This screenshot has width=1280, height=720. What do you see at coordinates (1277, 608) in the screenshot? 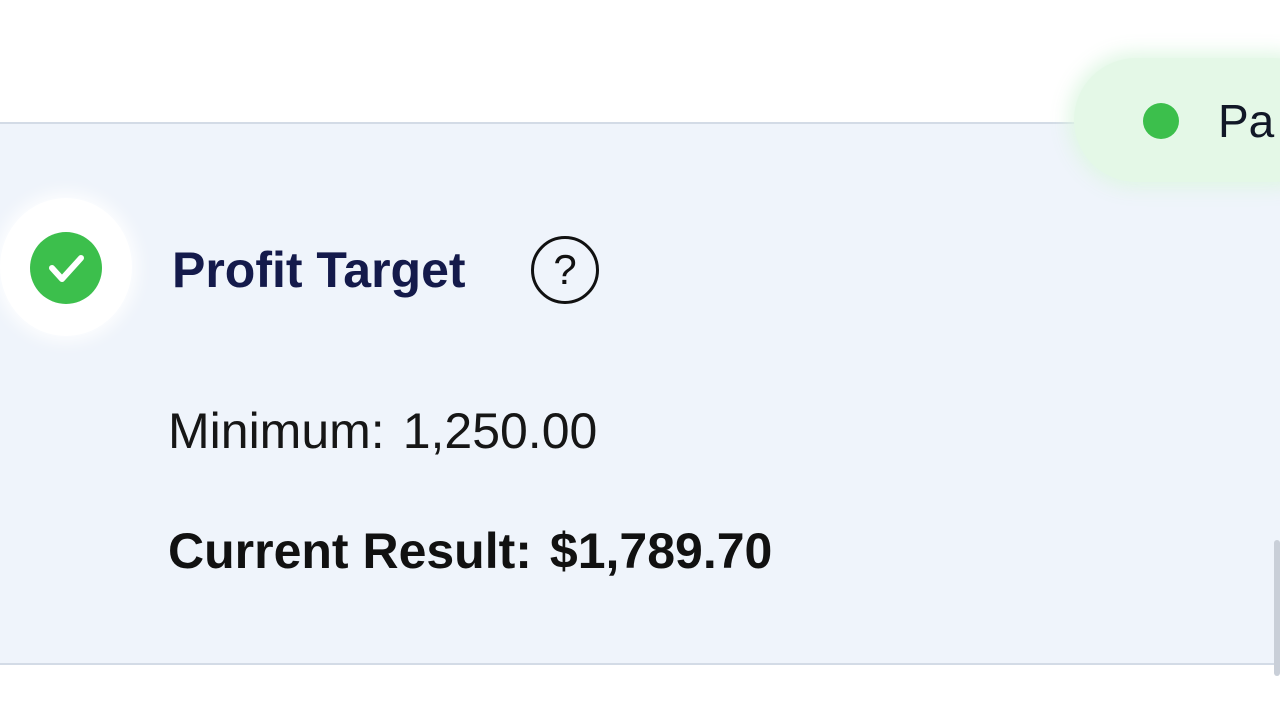
I see `scrollbar` at bounding box center [1277, 608].